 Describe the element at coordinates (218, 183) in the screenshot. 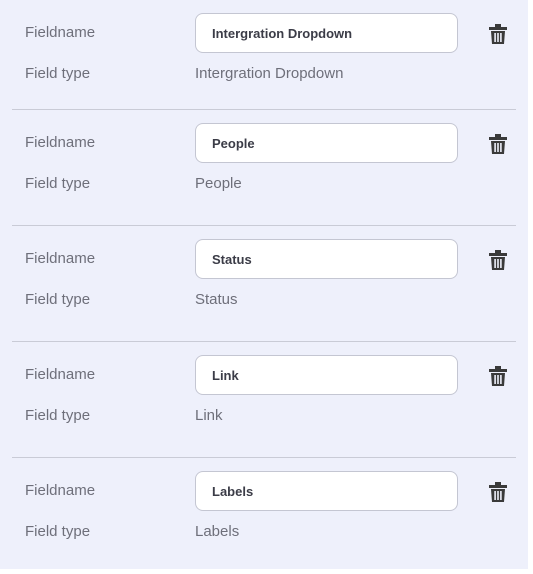

I see `field-type-value: People` at that location.